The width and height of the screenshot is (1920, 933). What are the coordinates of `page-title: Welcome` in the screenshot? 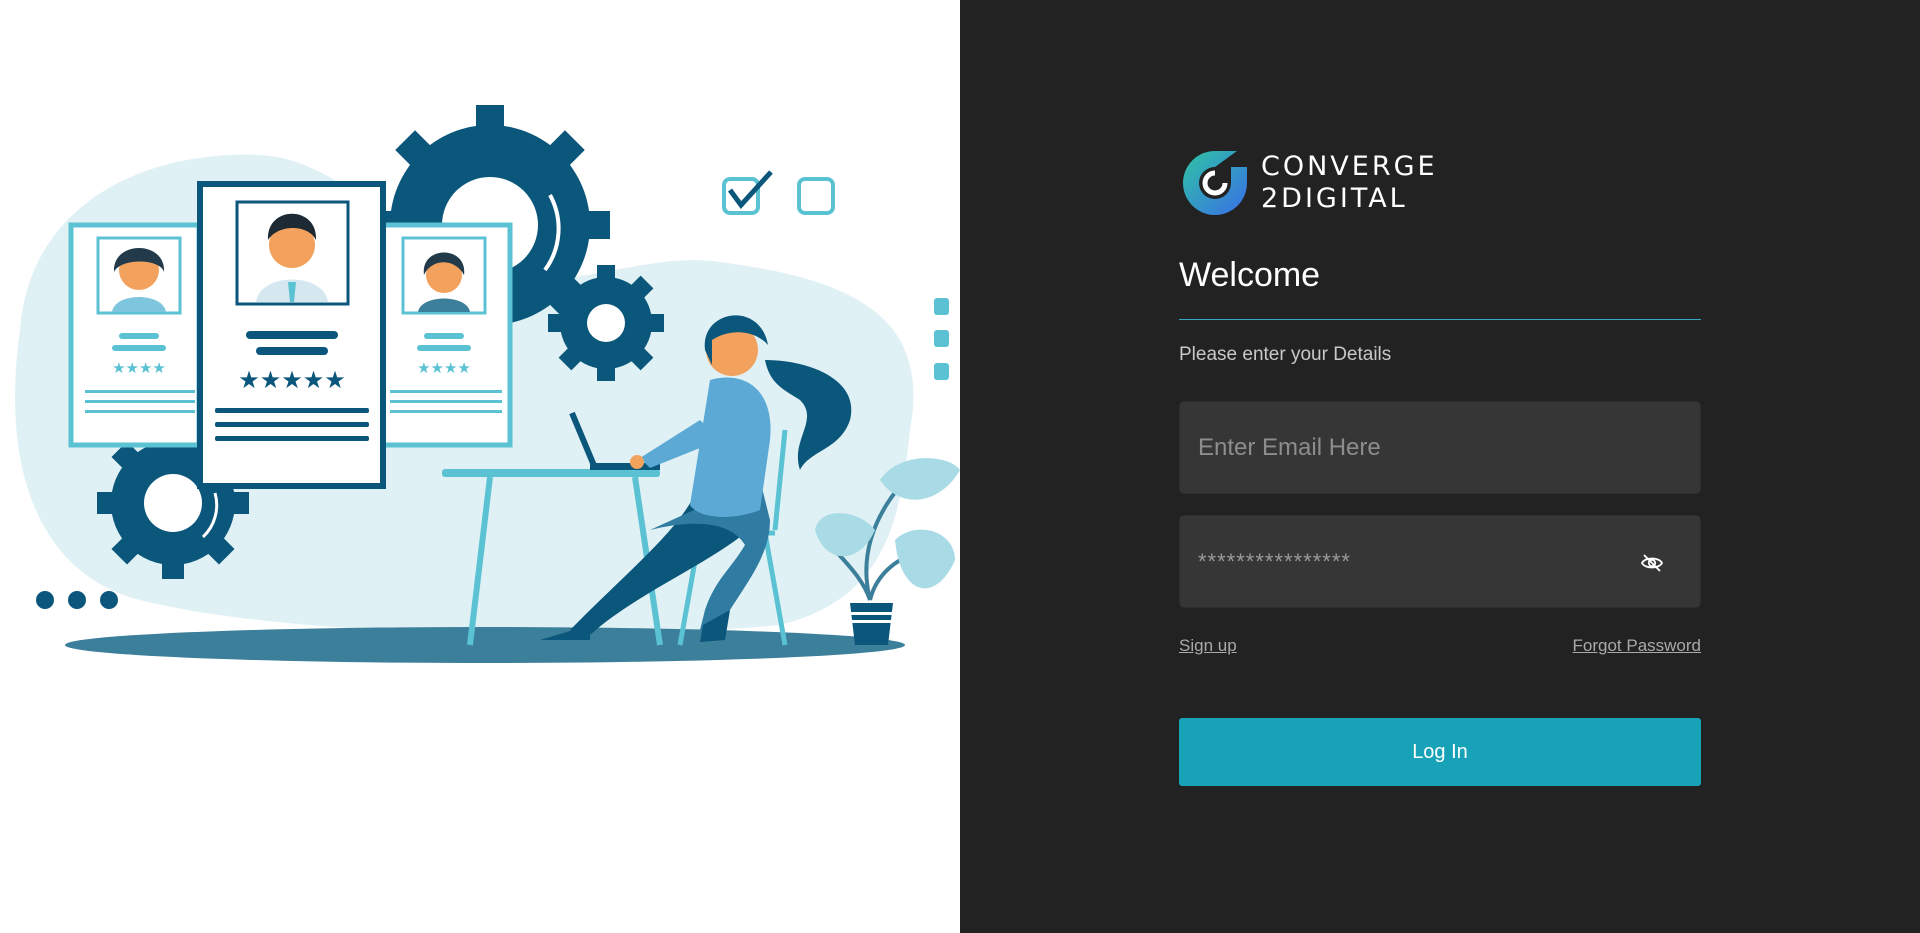 It's located at (1250, 275).